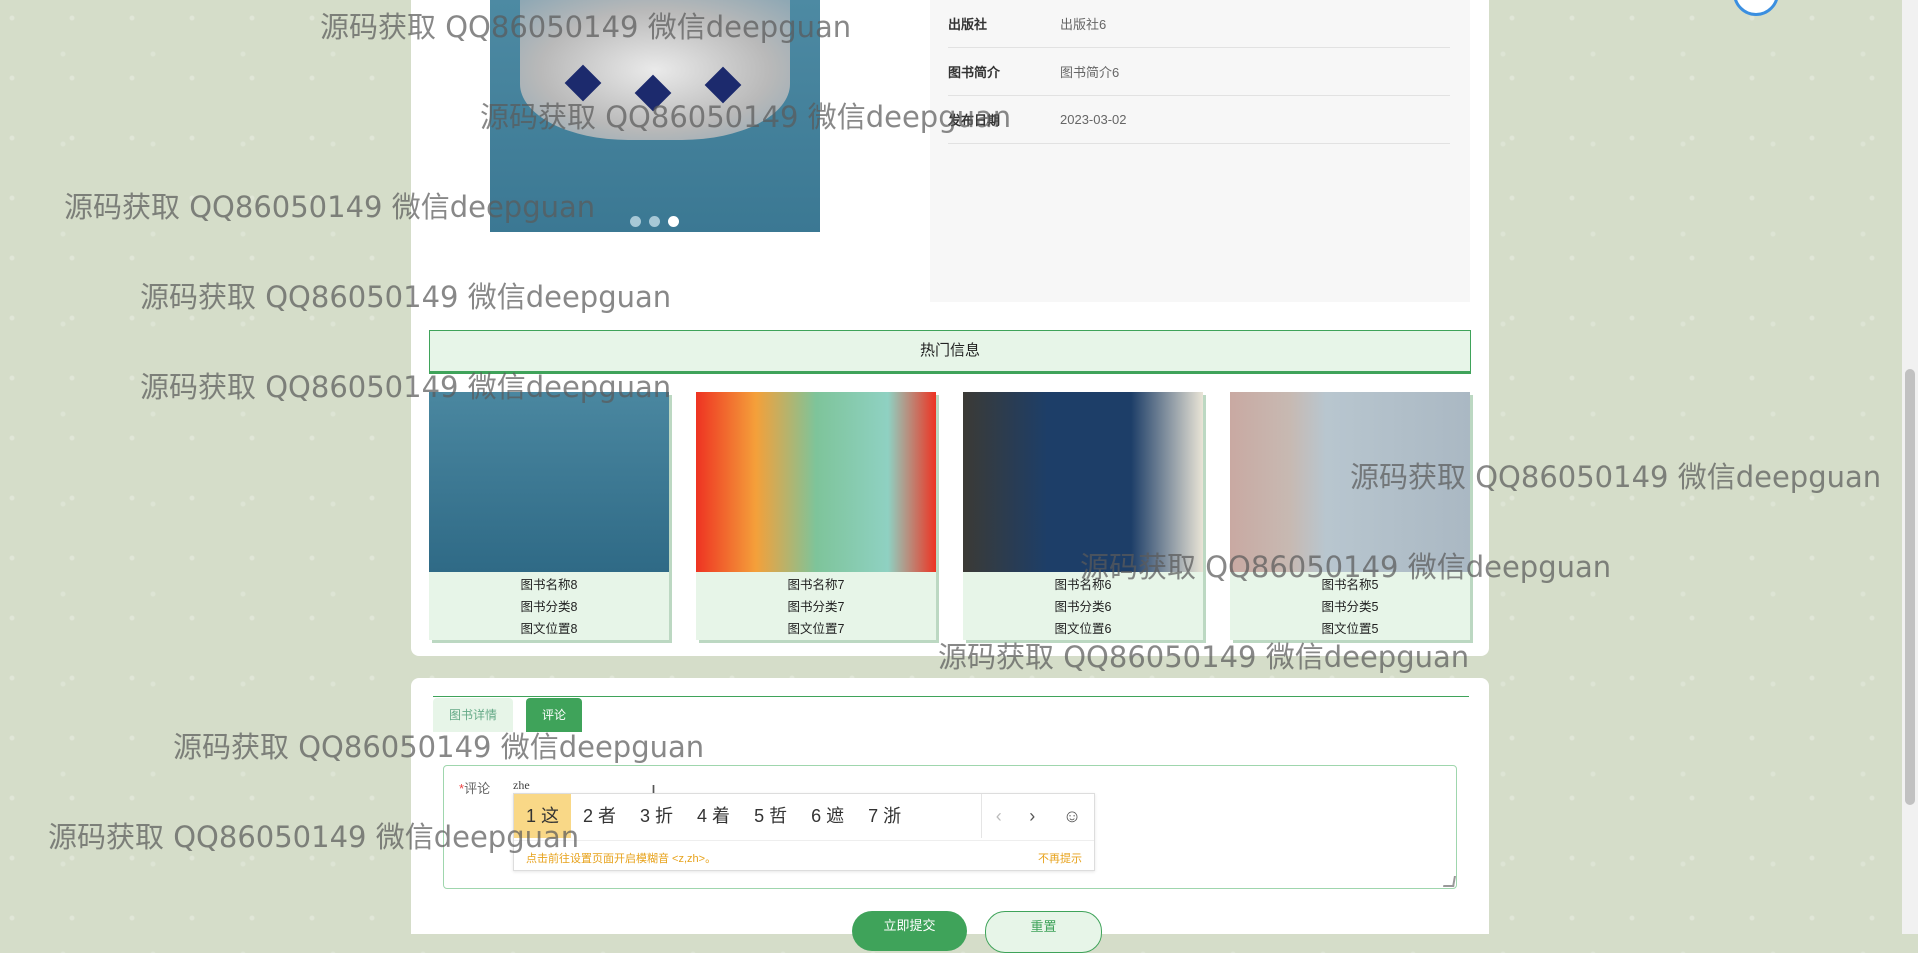  Describe the element at coordinates (1350, 629) in the screenshot. I see `book-location: 图文位置5` at that location.